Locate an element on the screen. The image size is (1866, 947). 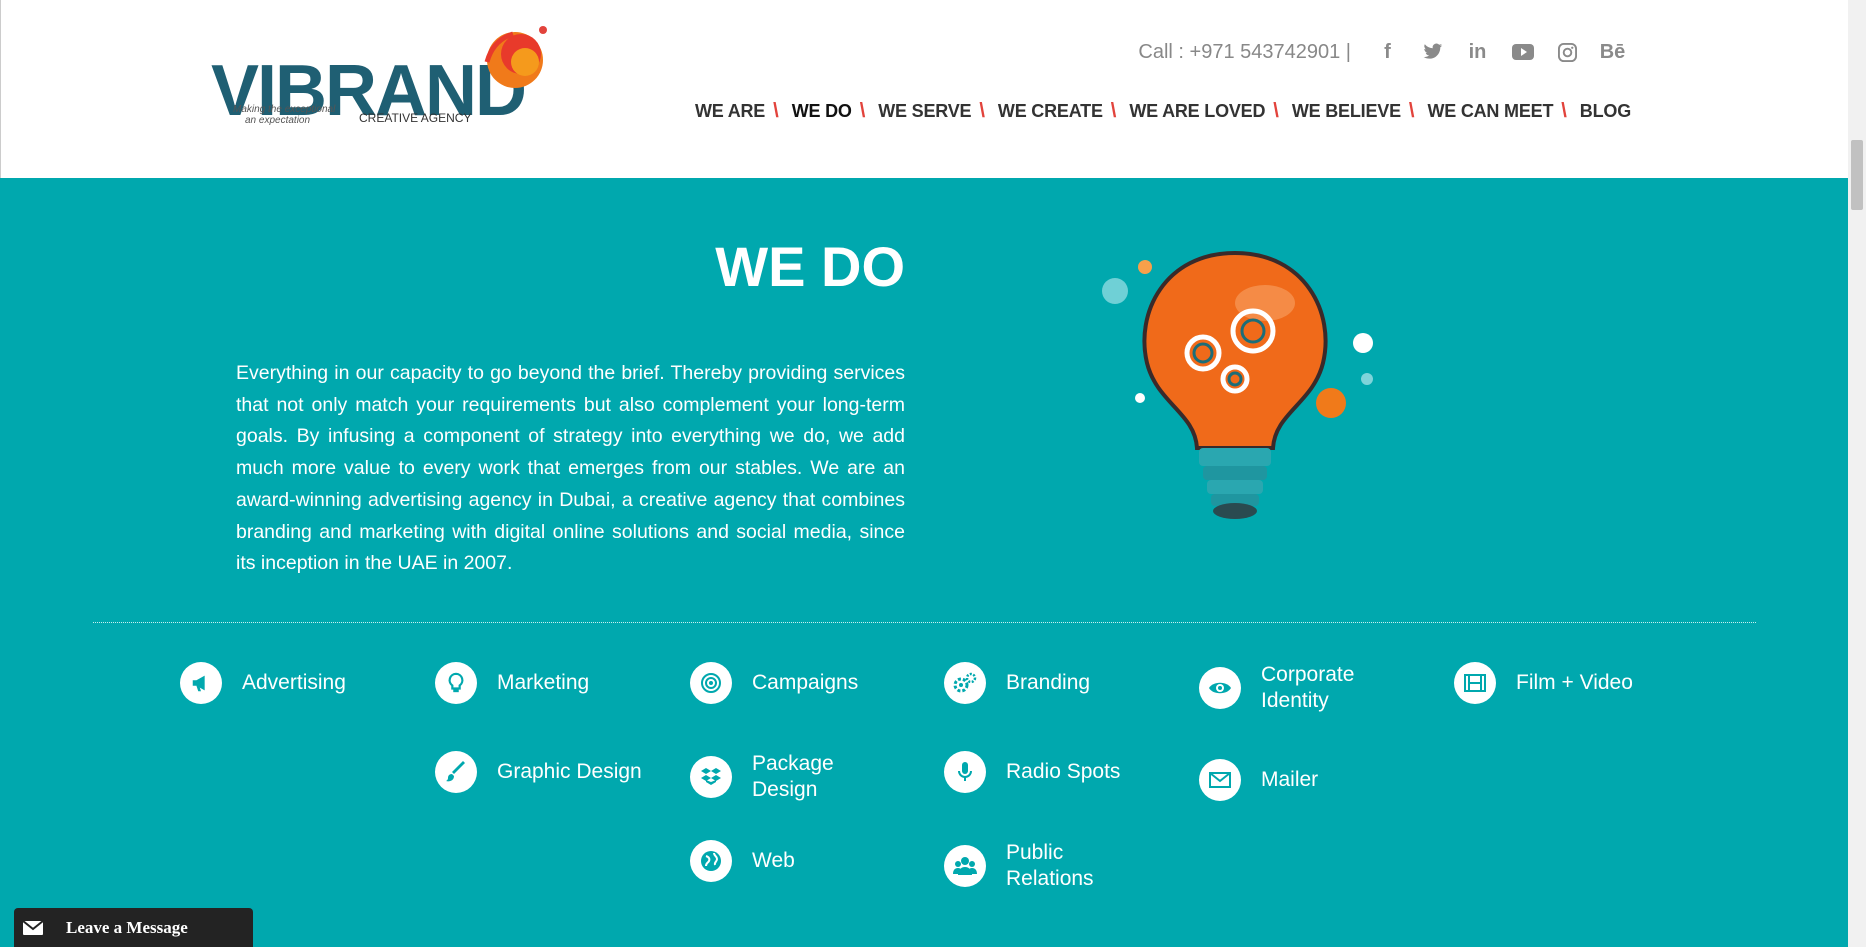
nav-we-serve: WE SERVE is located at coordinates (924, 111).